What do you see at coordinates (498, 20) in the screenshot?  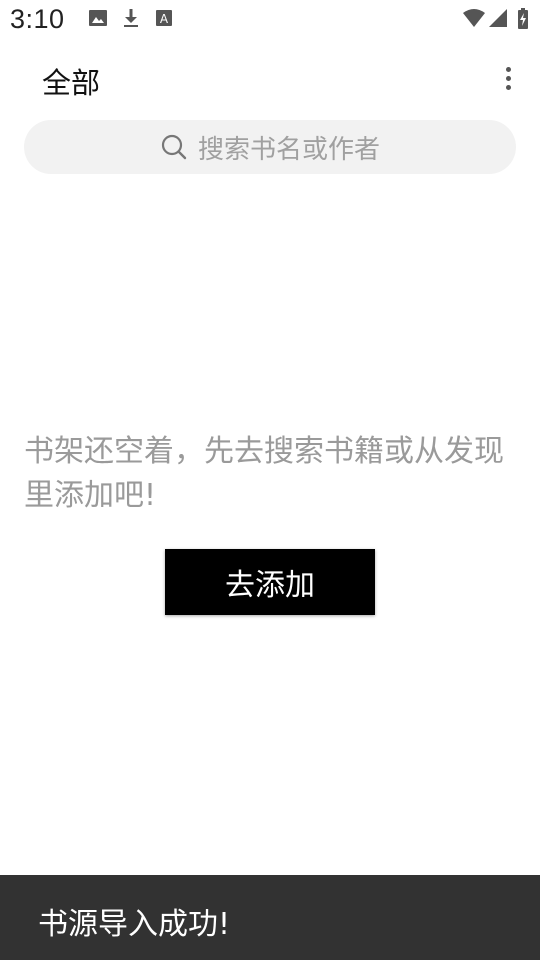 I see `signal-icon` at bounding box center [498, 20].